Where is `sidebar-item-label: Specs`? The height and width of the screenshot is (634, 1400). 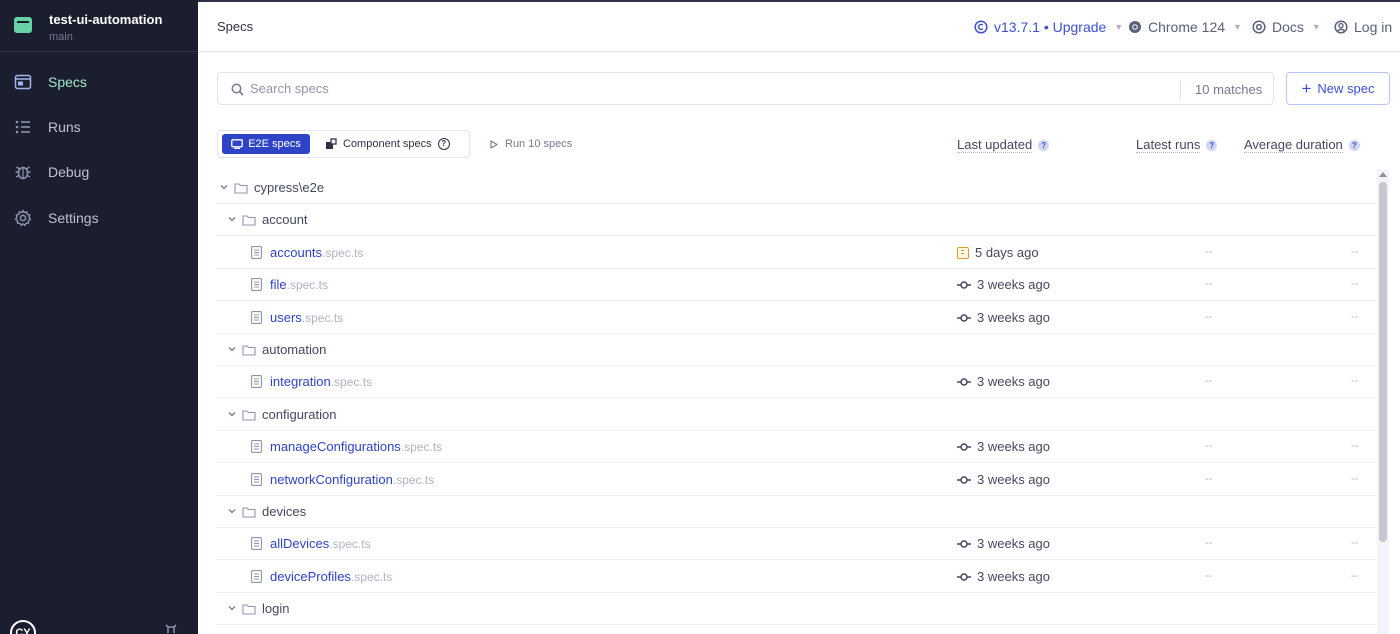 sidebar-item-label: Specs is located at coordinates (67, 82).